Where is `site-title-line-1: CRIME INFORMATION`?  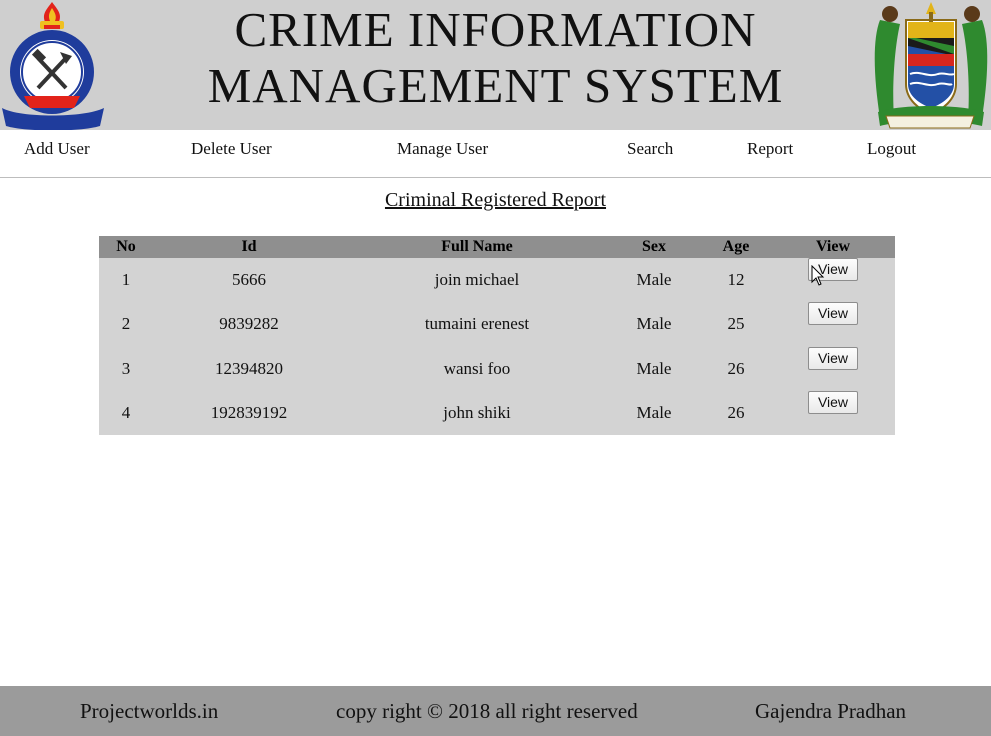 site-title-line-1: CRIME INFORMATION is located at coordinates (495, 29).